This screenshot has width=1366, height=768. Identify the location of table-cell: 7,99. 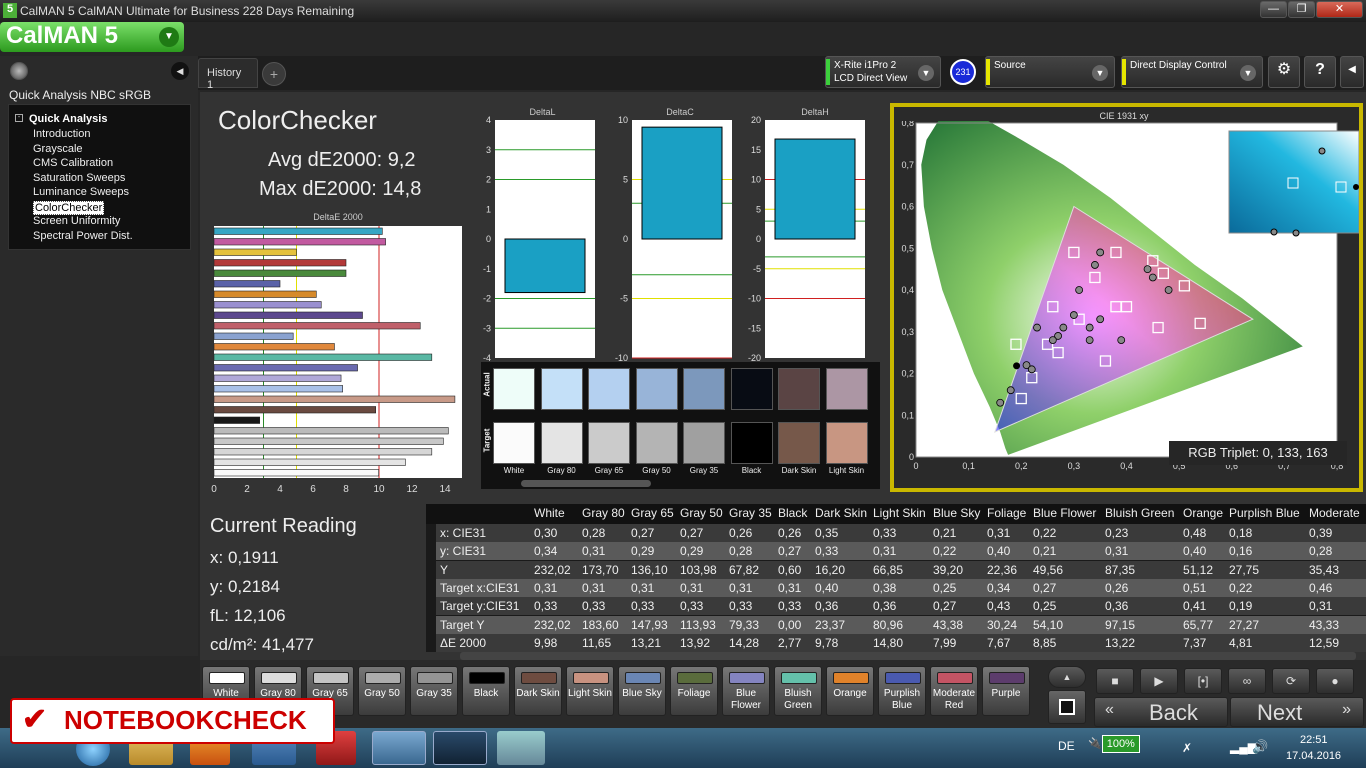
(945, 642).